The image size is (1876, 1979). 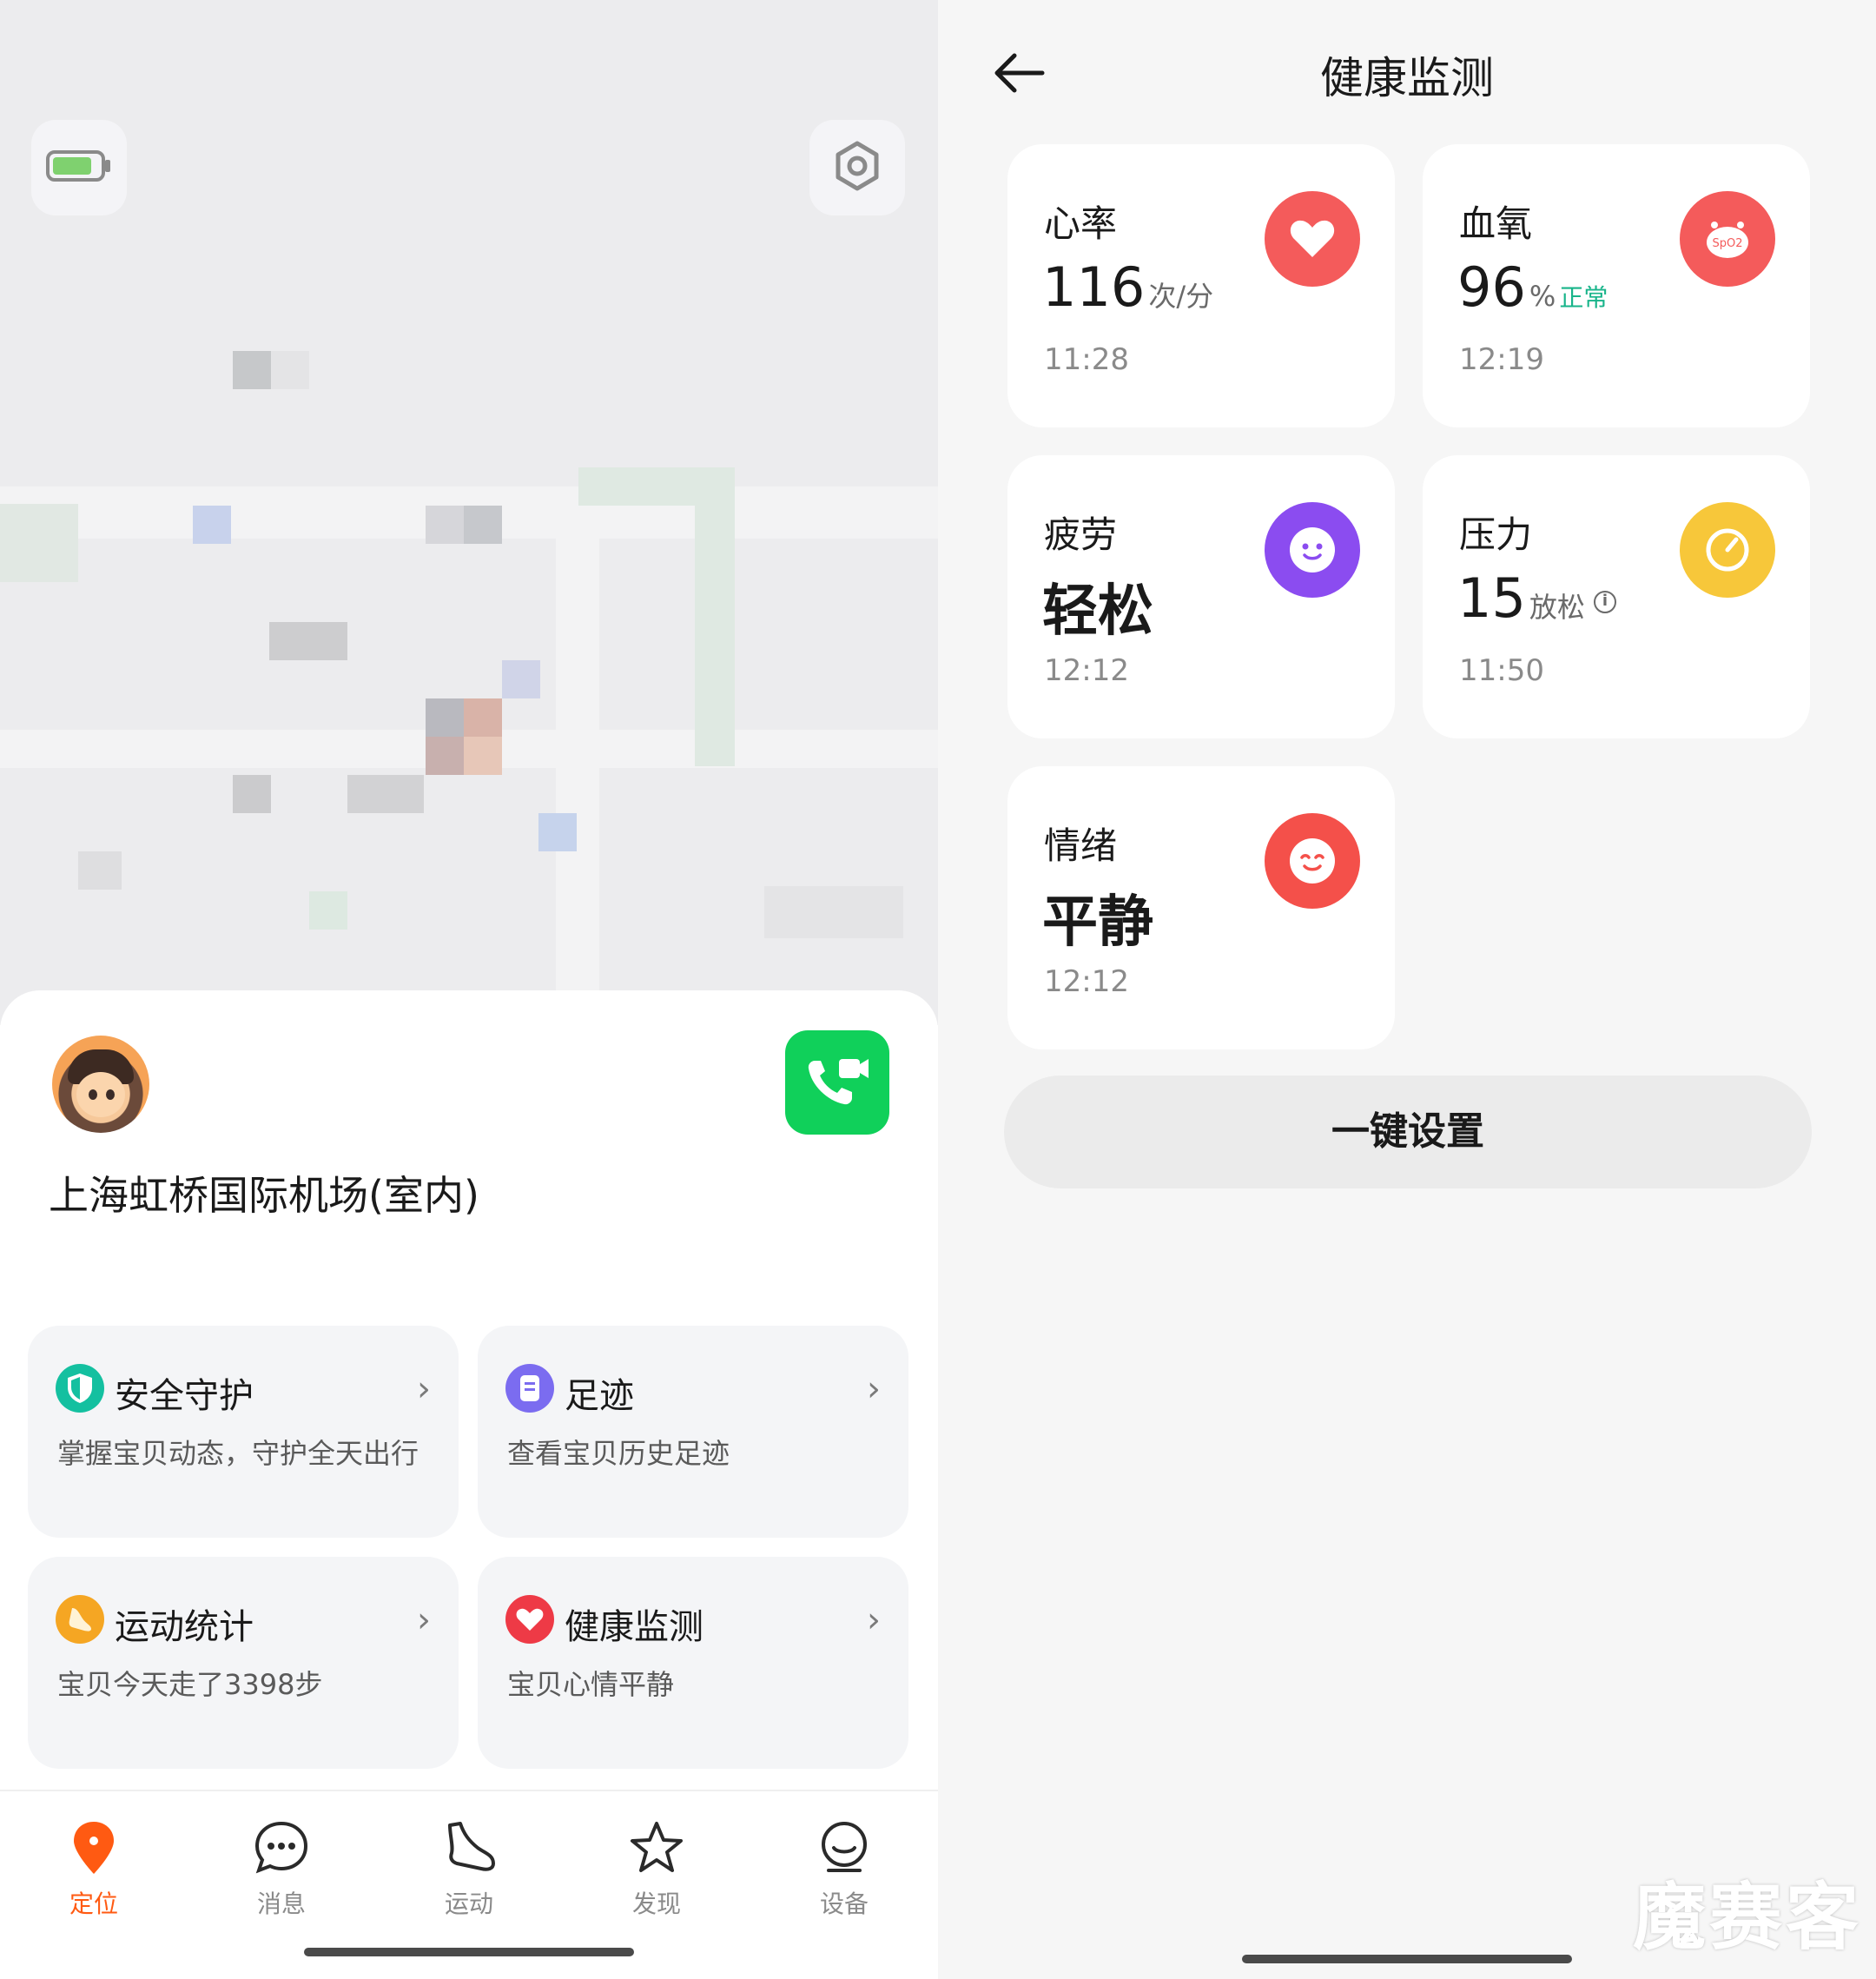 I want to click on battery-button, so click(x=79, y=167).